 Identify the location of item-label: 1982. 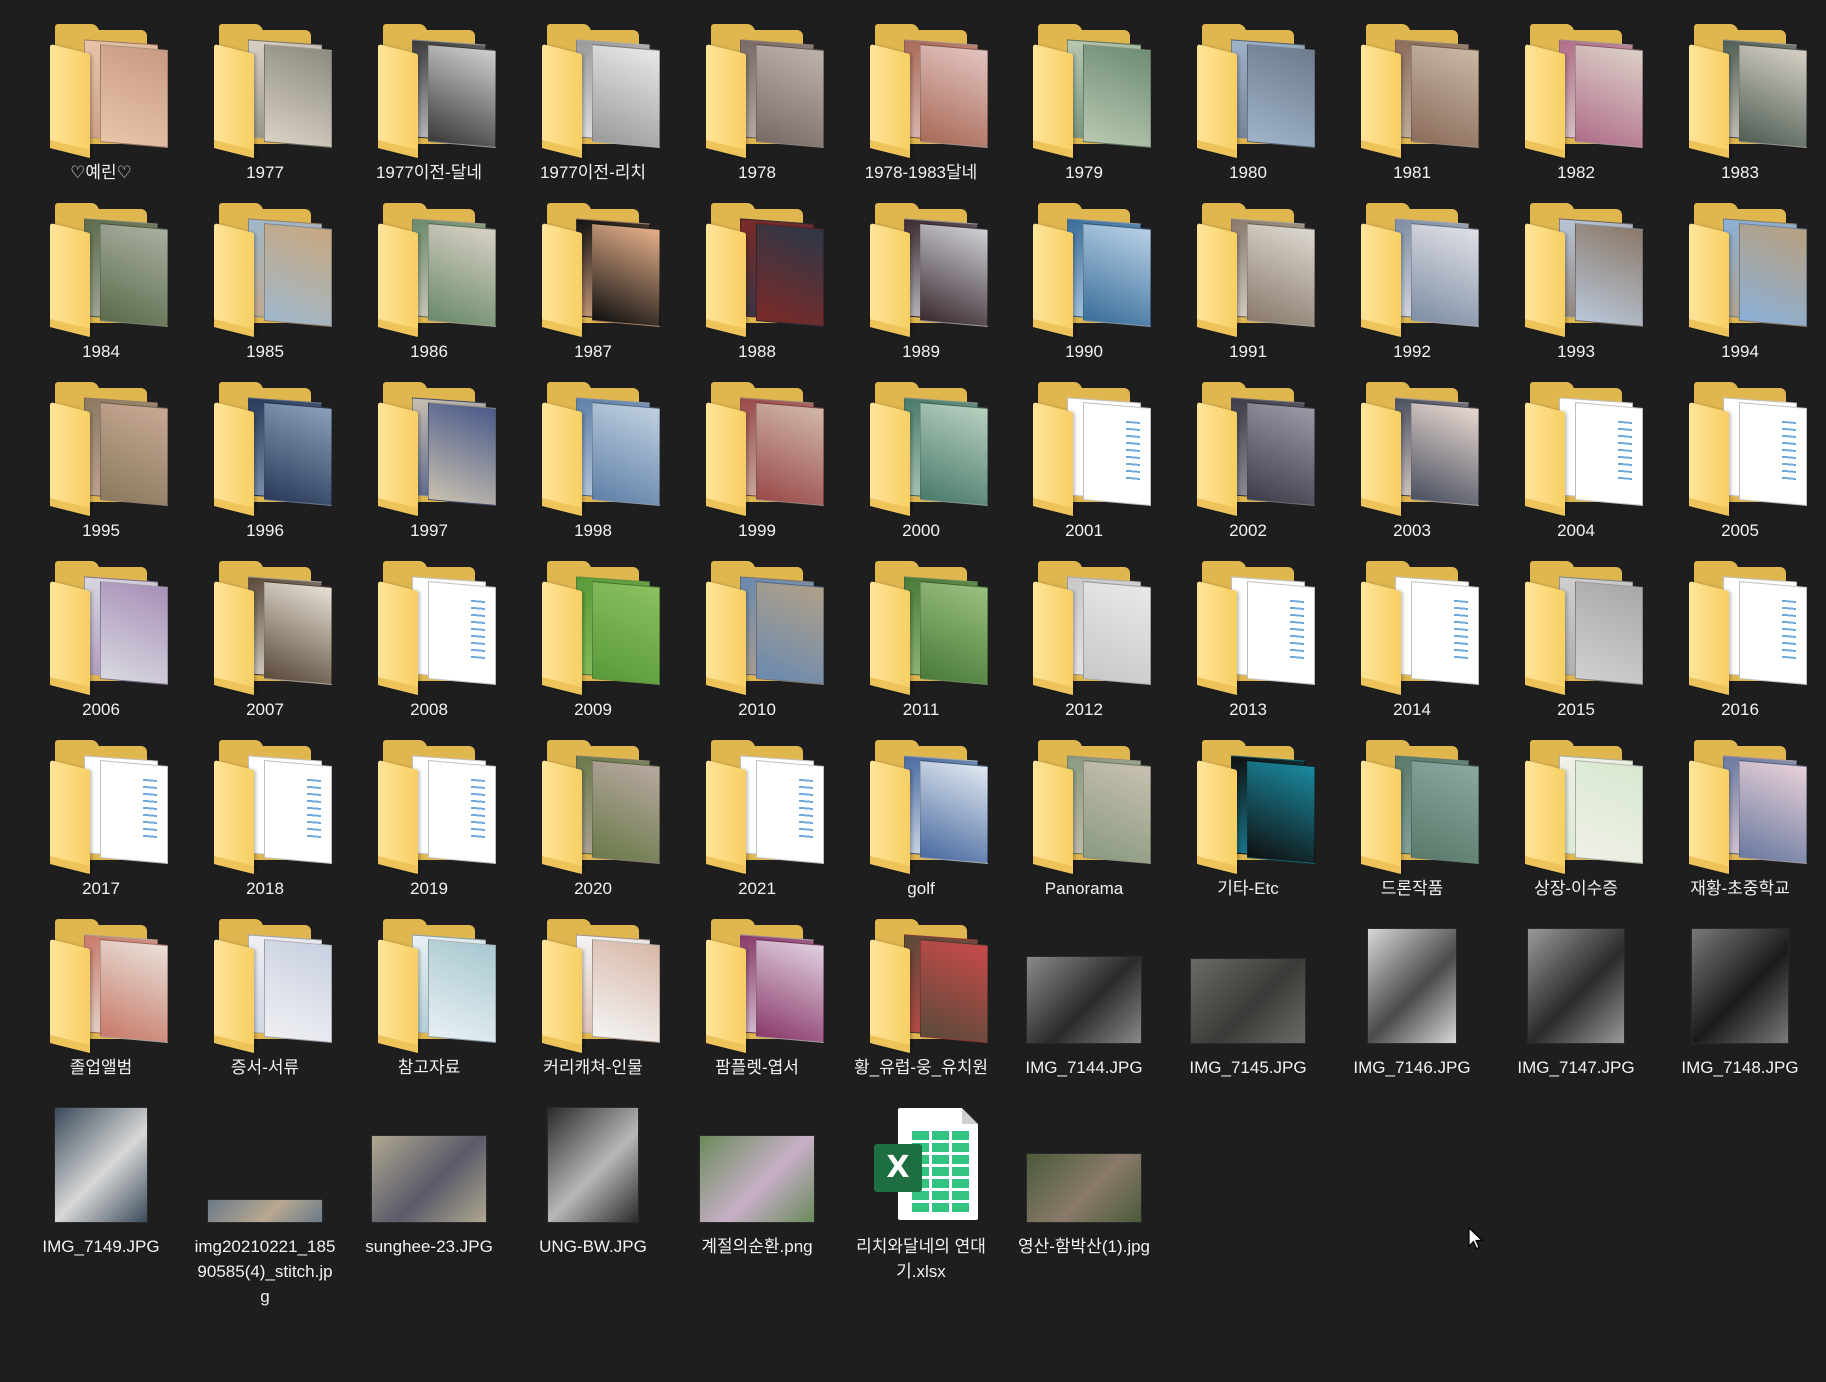
(1576, 172).